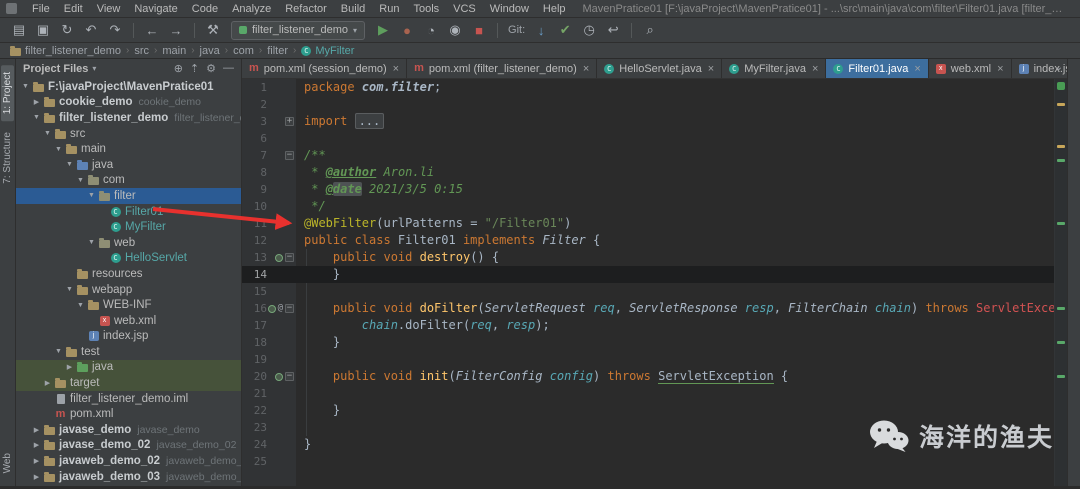 This screenshot has width=1080, height=489. Describe the element at coordinates (141, 51) in the screenshot. I see `breadcrumb-item: src` at that location.